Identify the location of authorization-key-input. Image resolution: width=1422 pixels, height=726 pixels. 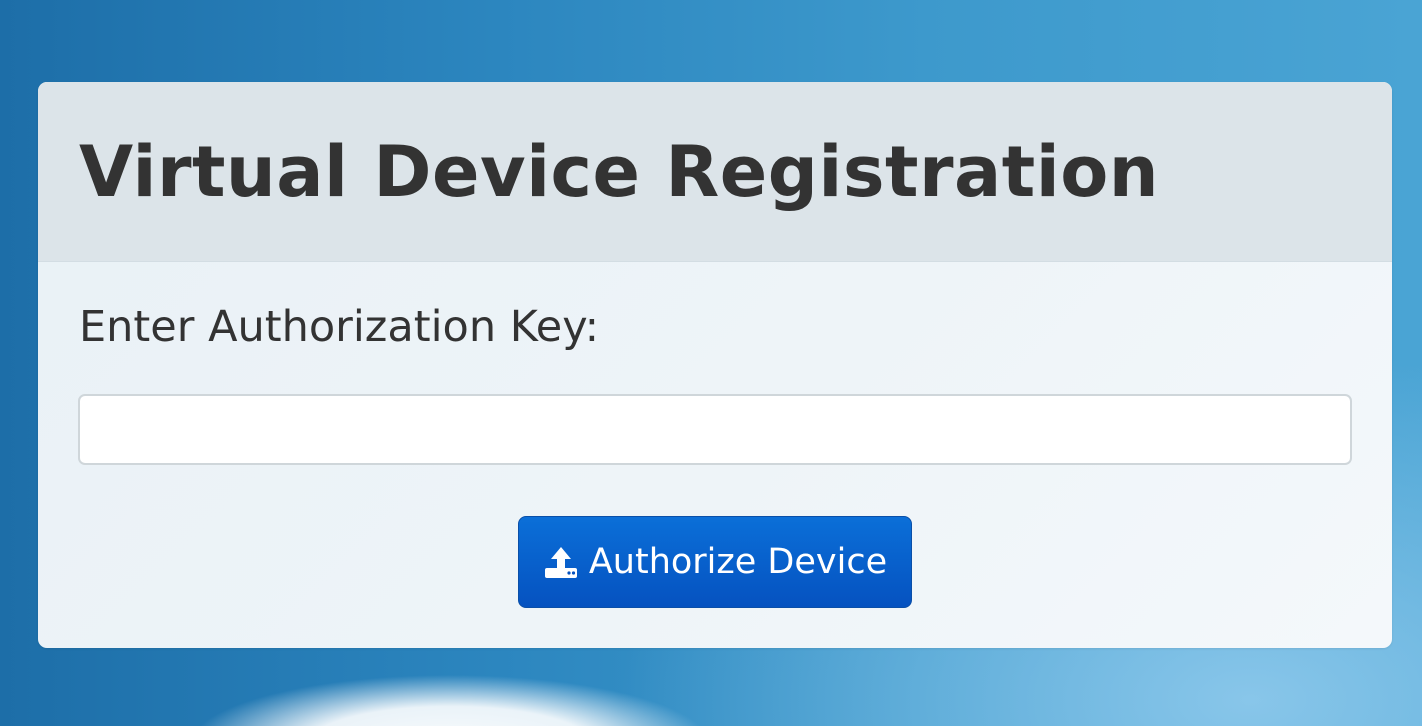
(715, 429).